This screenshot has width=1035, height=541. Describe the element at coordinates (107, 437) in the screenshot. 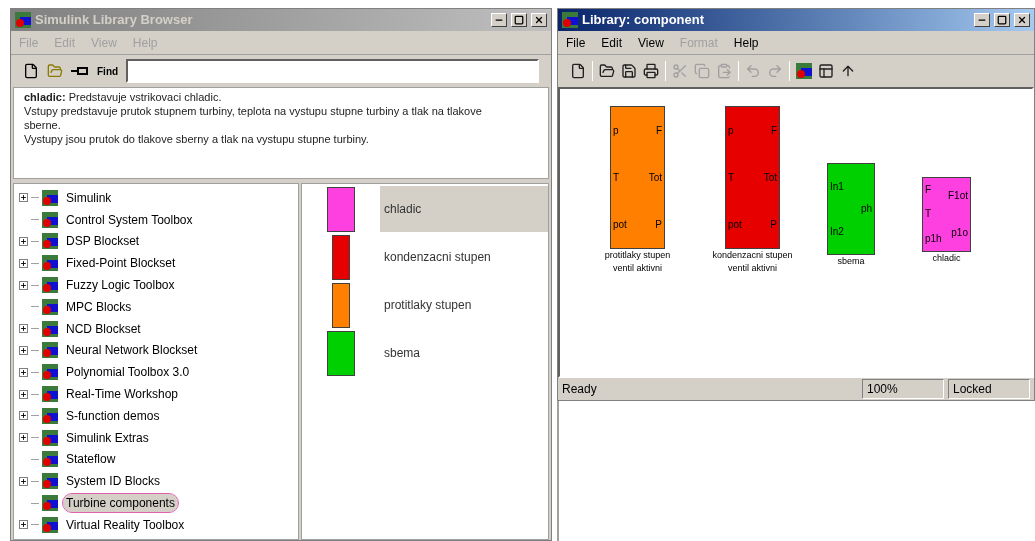

I see `tree-item: Simulink Extras` at that location.